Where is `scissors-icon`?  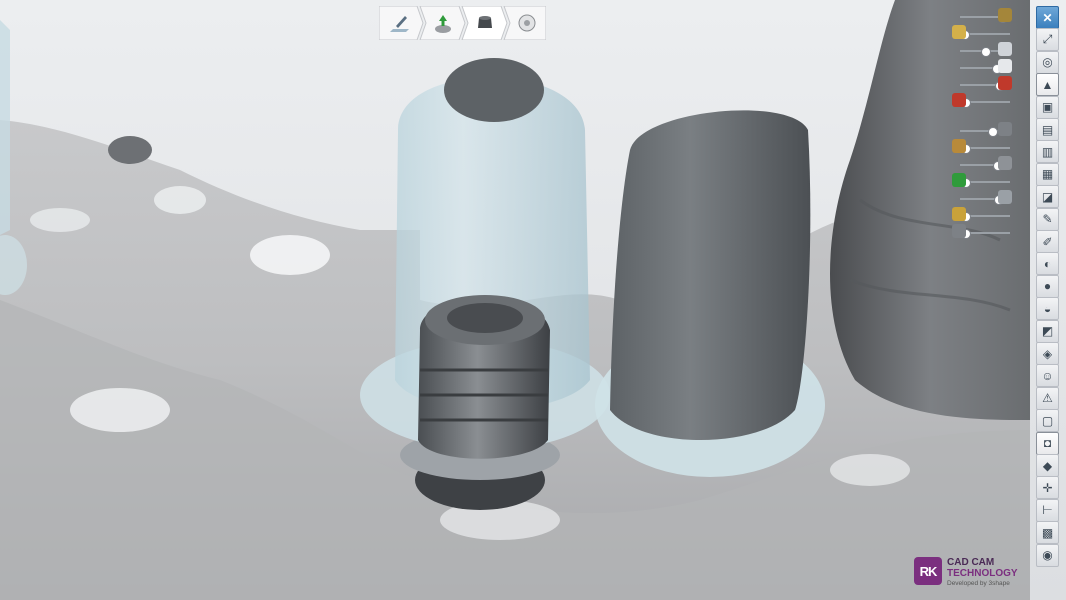 scissors-icon is located at coordinates (1005, 83).